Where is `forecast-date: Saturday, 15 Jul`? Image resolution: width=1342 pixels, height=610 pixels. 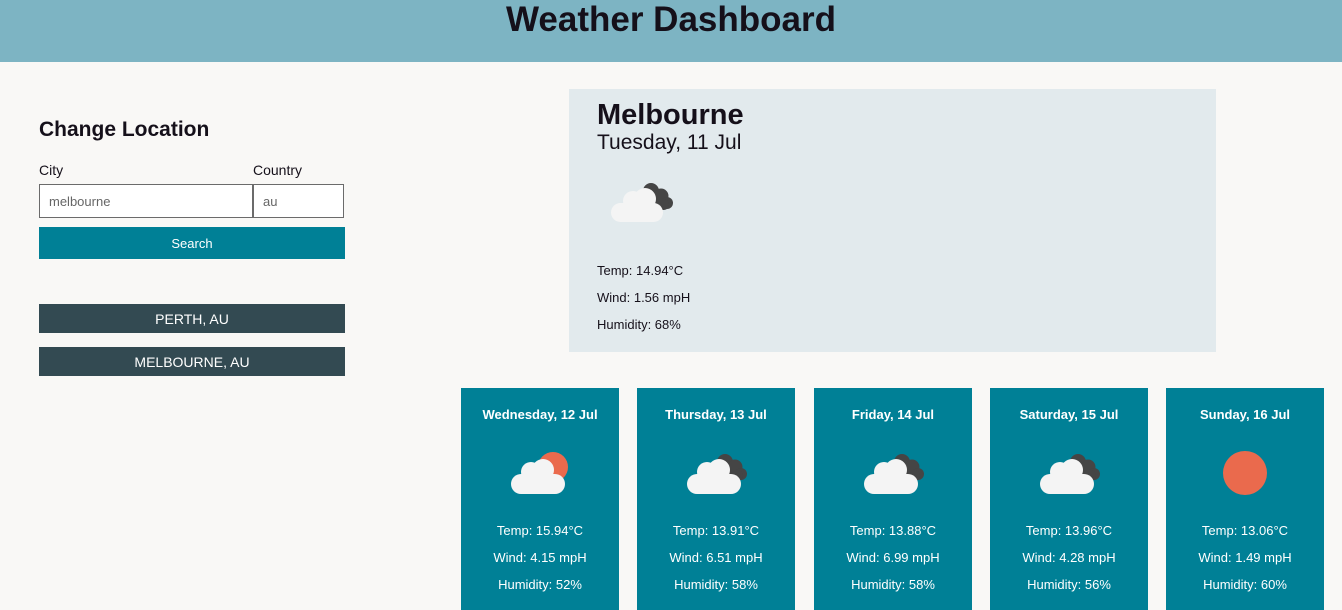 forecast-date: Saturday, 15 Jul is located at coordinates (1069, 414).